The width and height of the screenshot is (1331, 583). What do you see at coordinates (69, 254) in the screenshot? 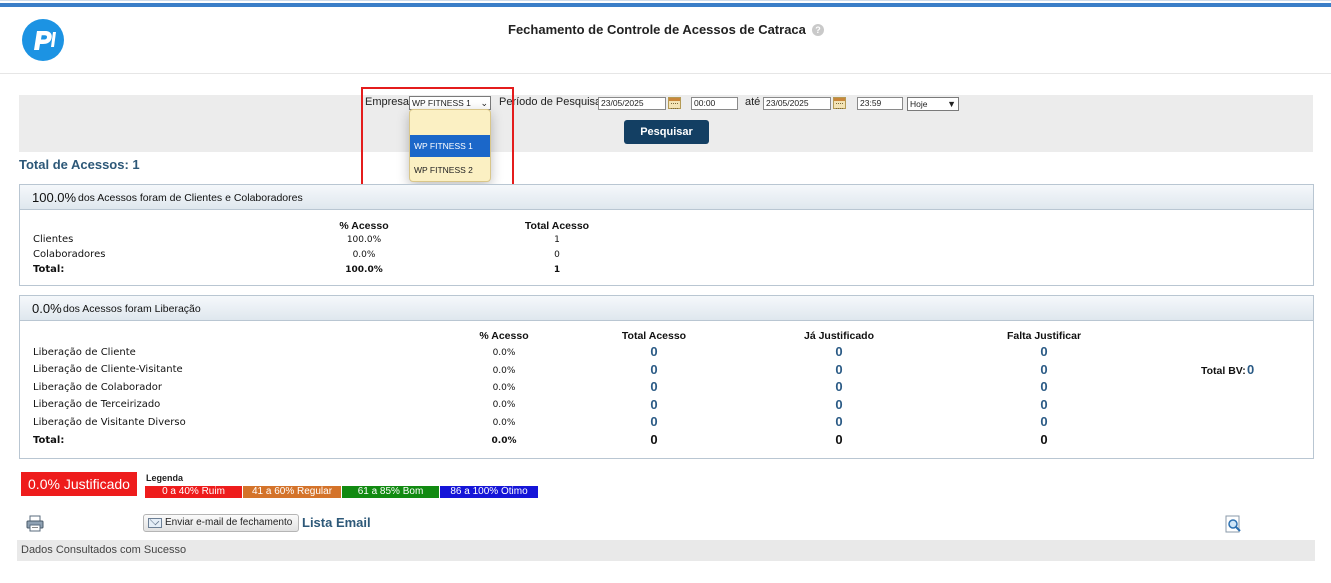
I see `row-label: Colaboradores` at bounding box center [69, 254].